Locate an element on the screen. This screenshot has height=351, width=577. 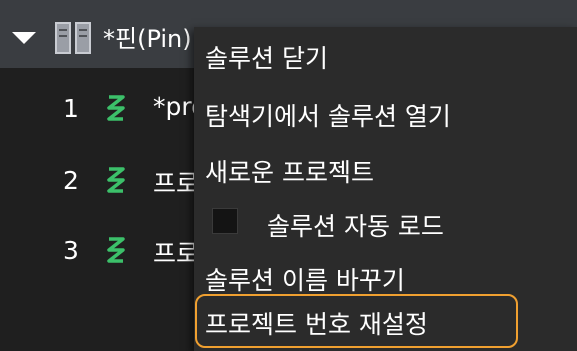
project-number: 3 is located at coordinates (71, 250).